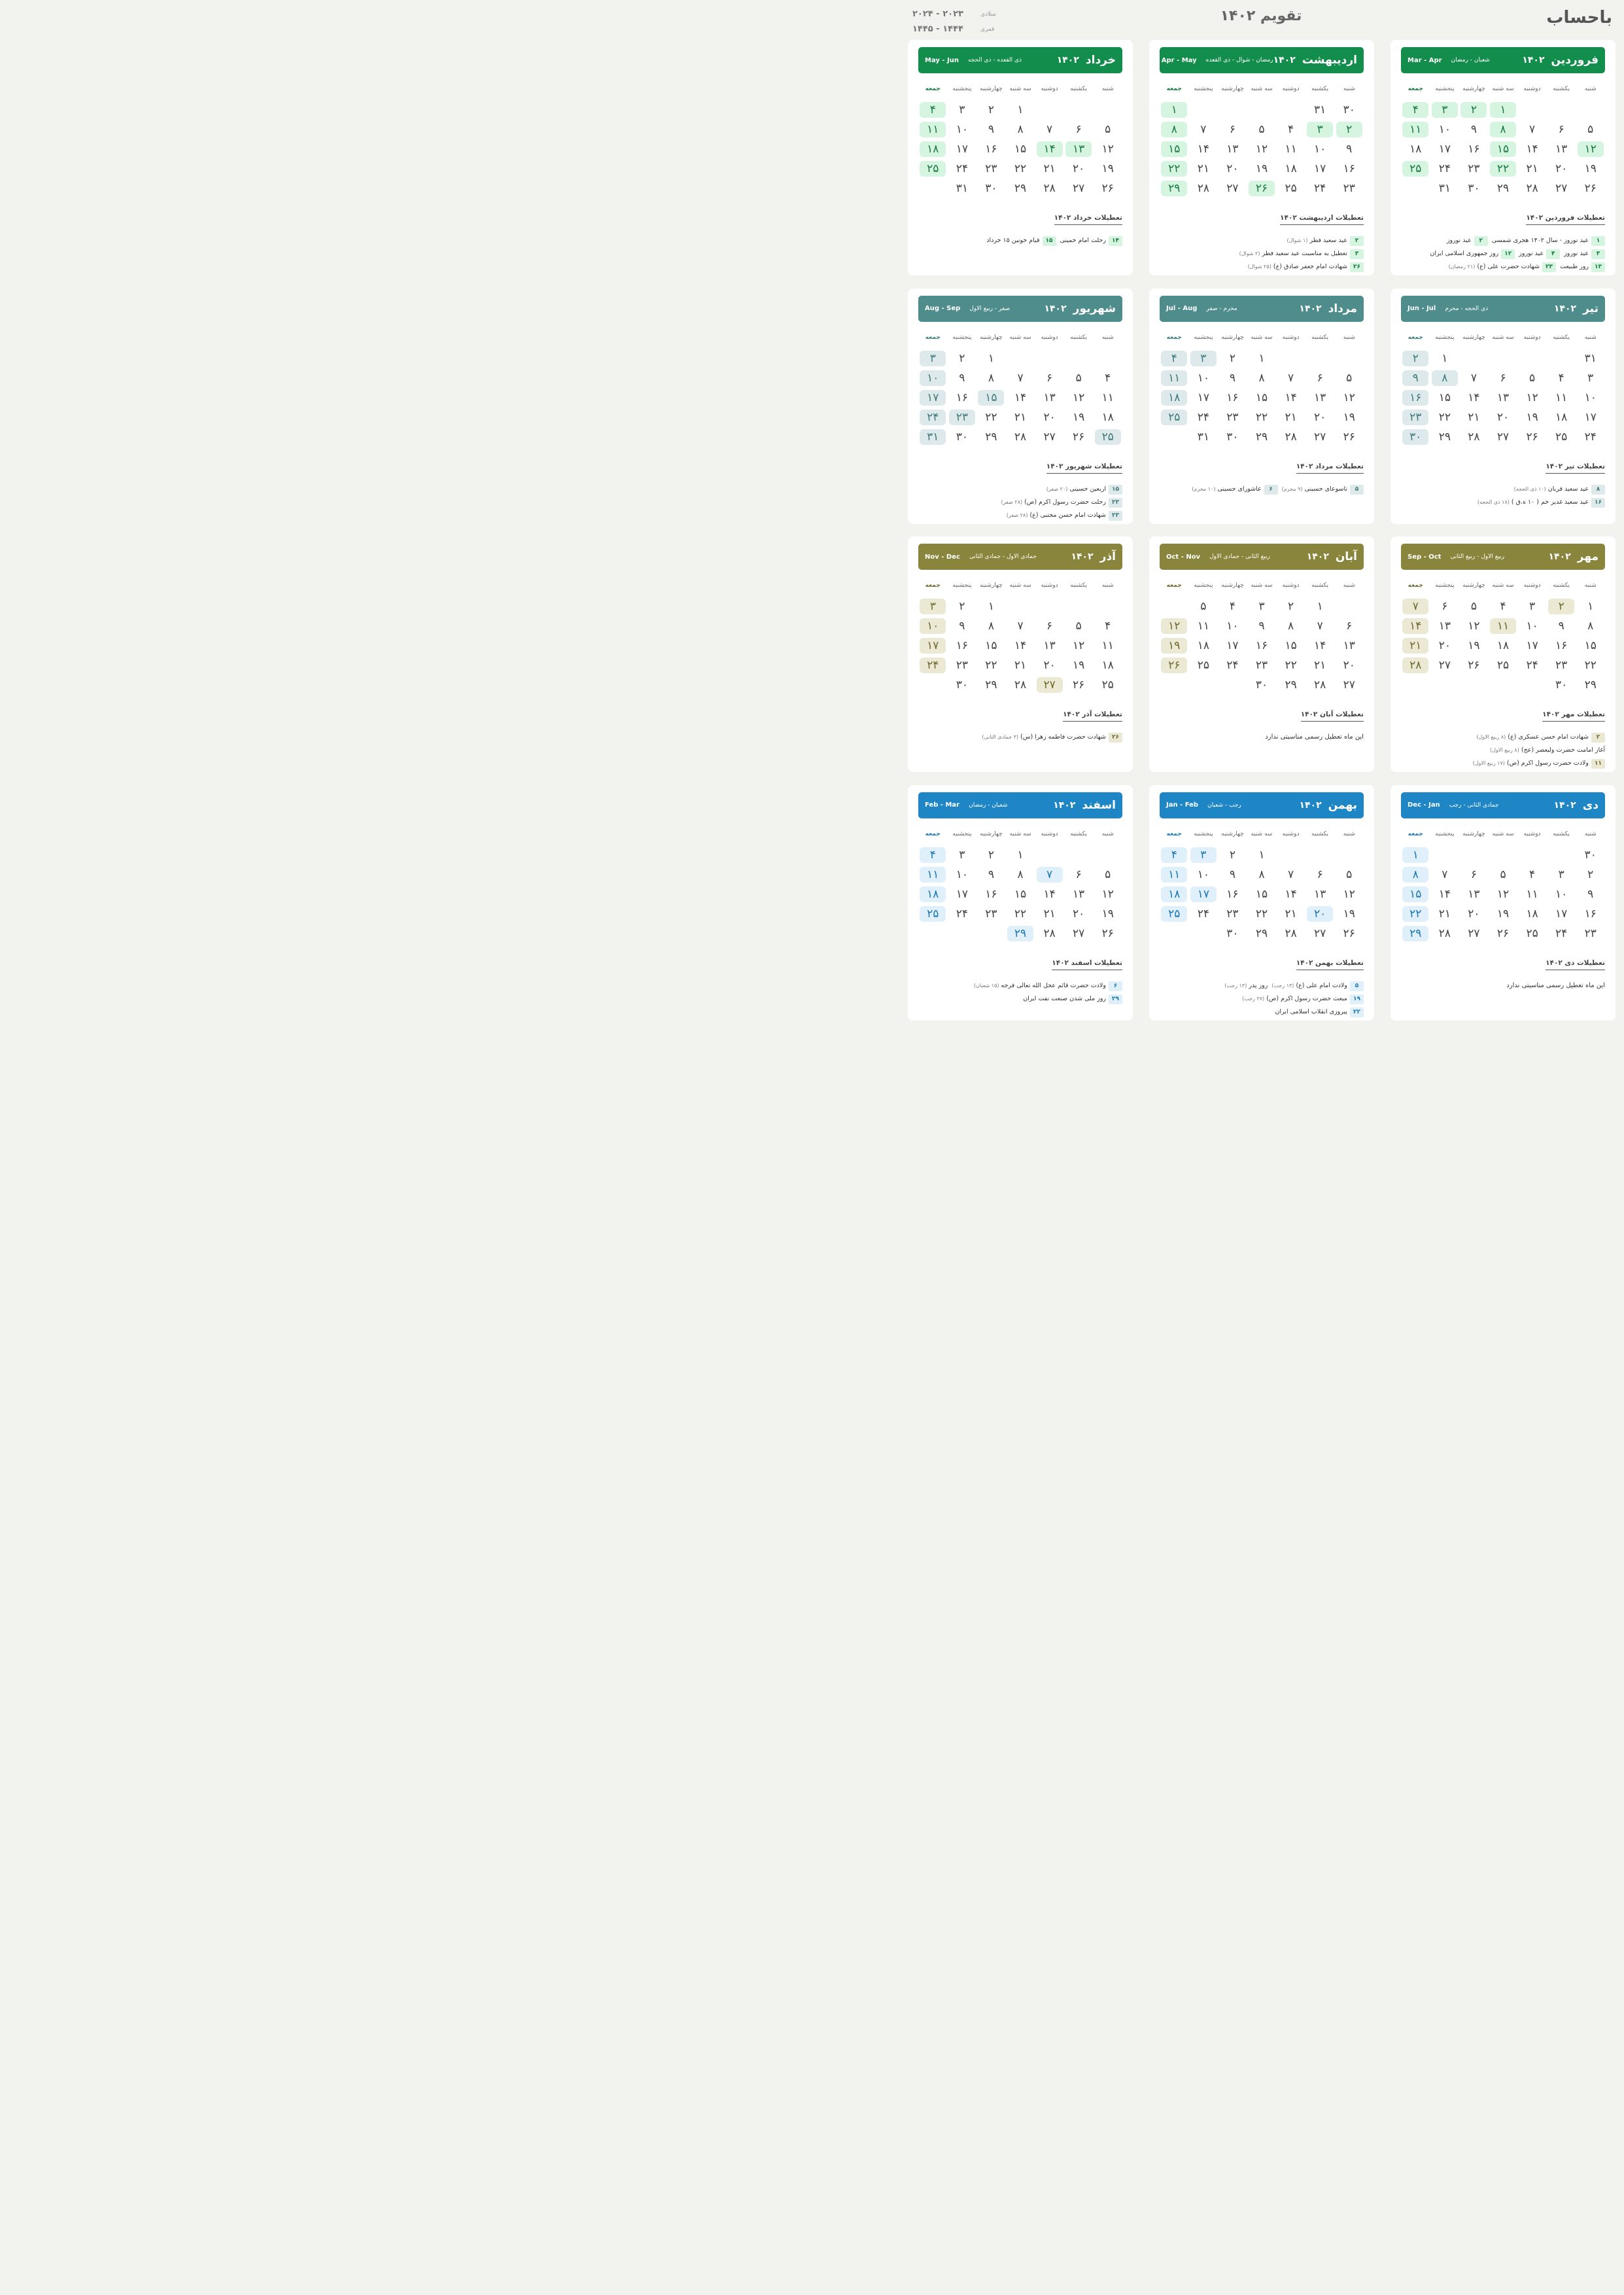 Image resolution: width=1624 pixels, height=2295 pixels. I want to click on holiday-day-cell: ۱, so click(1174, 110).